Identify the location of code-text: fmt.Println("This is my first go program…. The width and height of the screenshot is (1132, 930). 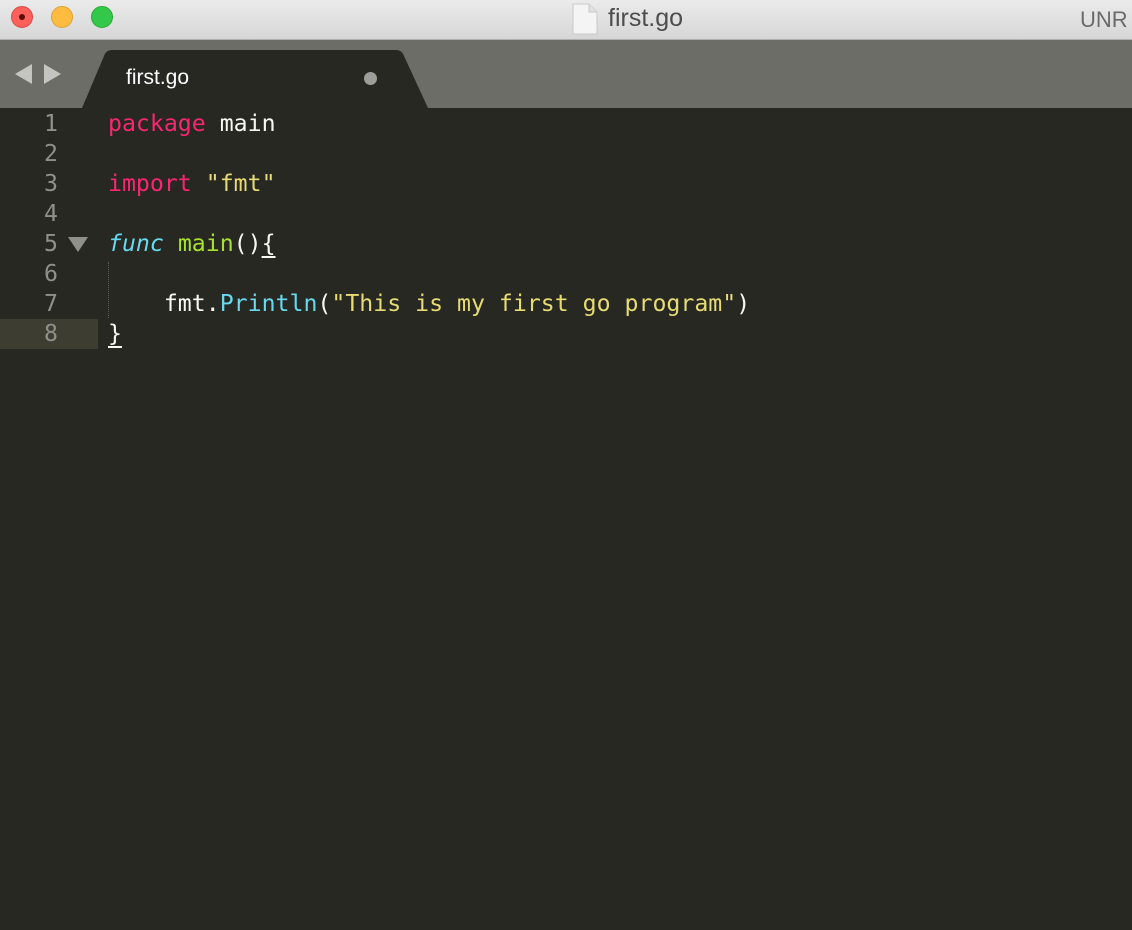
(429, 304).